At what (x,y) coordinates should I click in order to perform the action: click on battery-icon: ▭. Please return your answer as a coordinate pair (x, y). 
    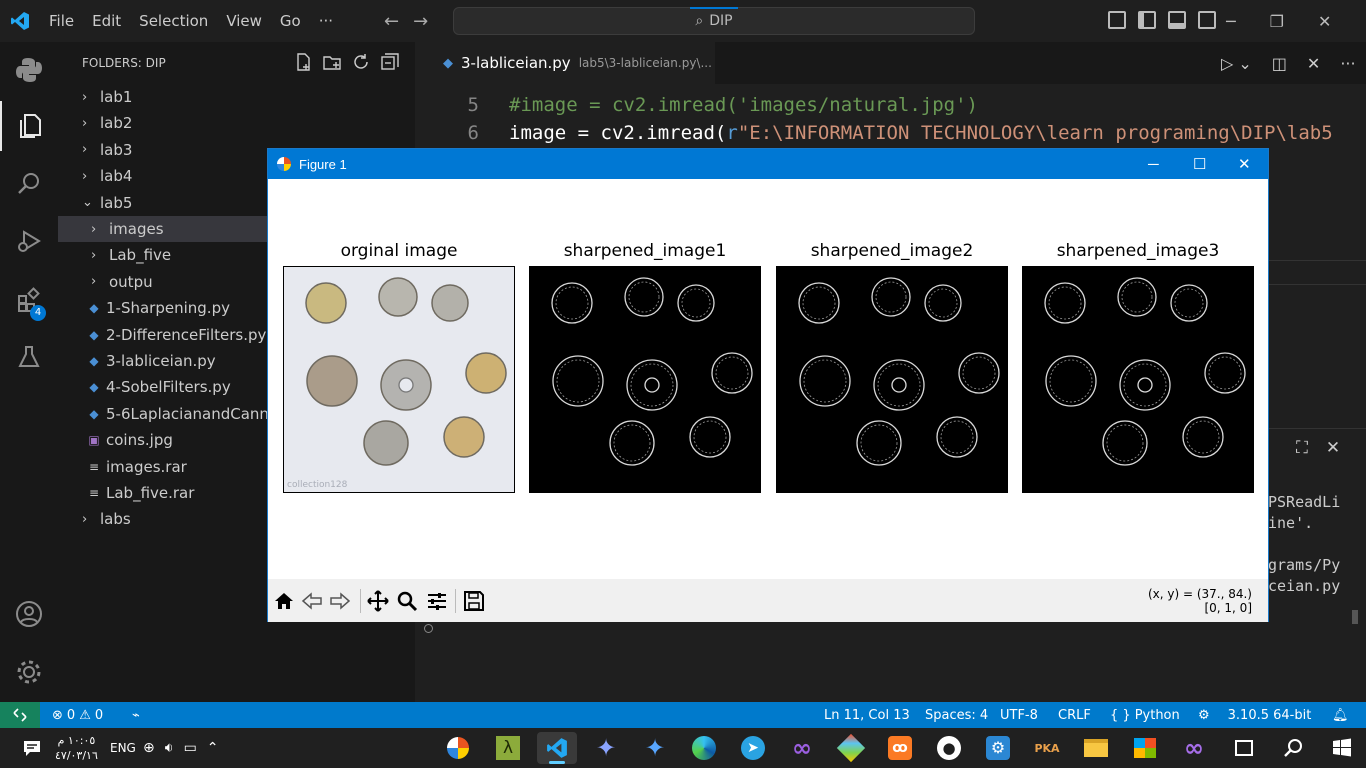
    Looking at the image, I should click on (190, 748).